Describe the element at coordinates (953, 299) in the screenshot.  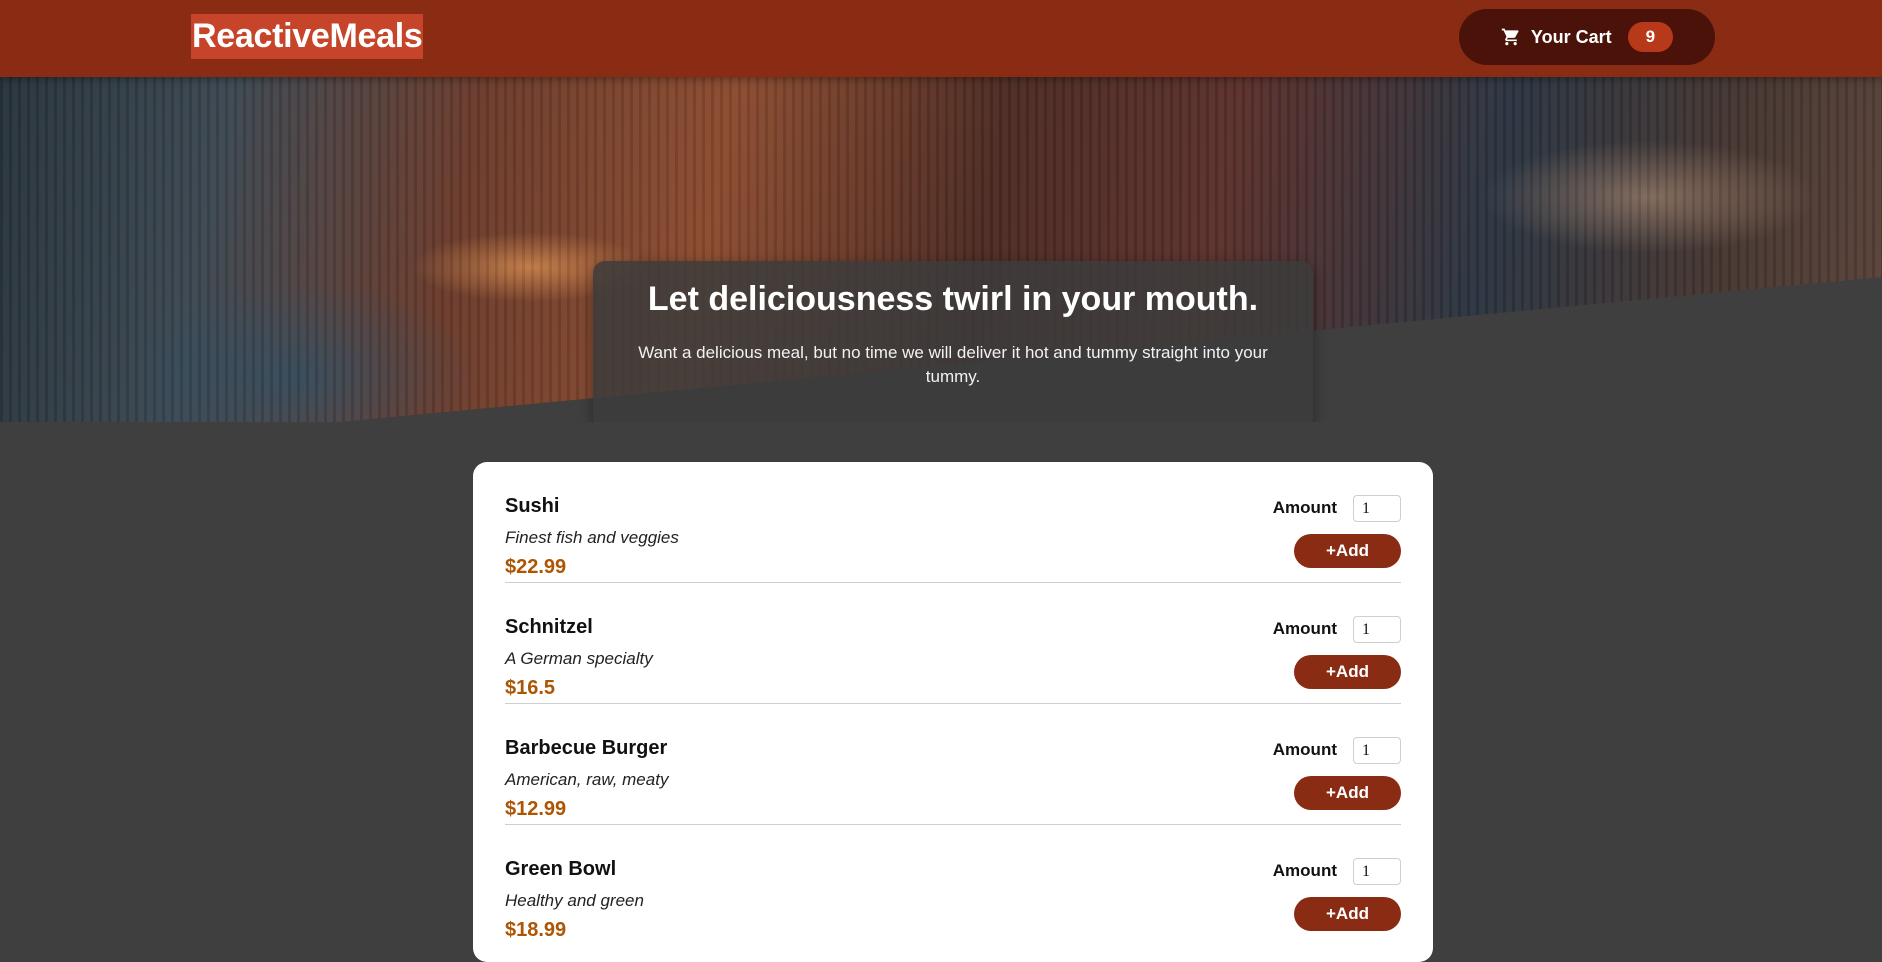
I see `hero-title: Let deliciousness twirl in your mouth.` at that location.